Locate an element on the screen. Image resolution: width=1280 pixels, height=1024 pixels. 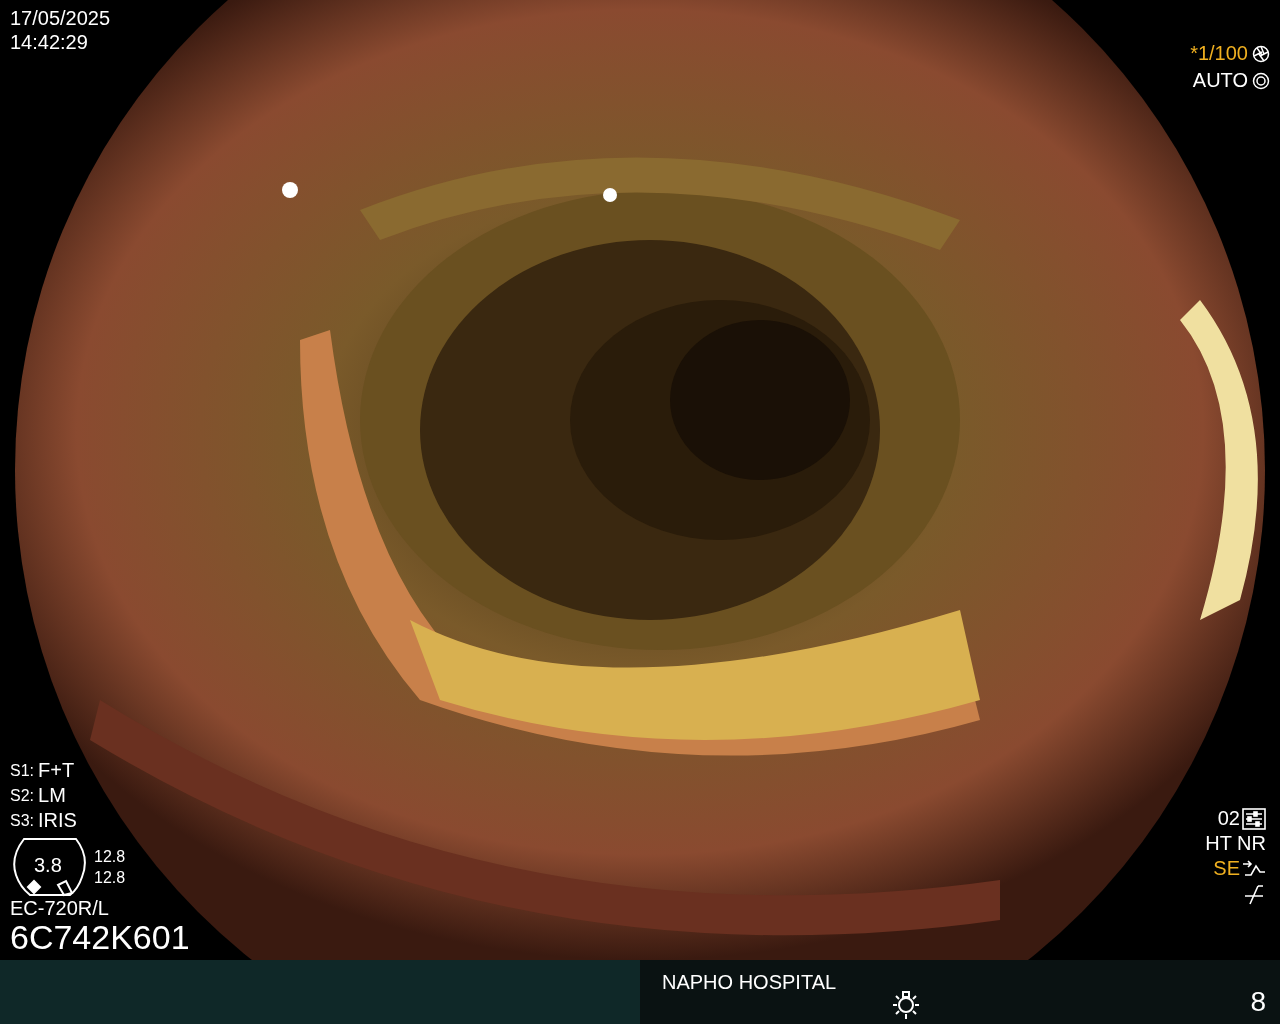
time-text: 14:42:29 is located at coordinates (49, 42).